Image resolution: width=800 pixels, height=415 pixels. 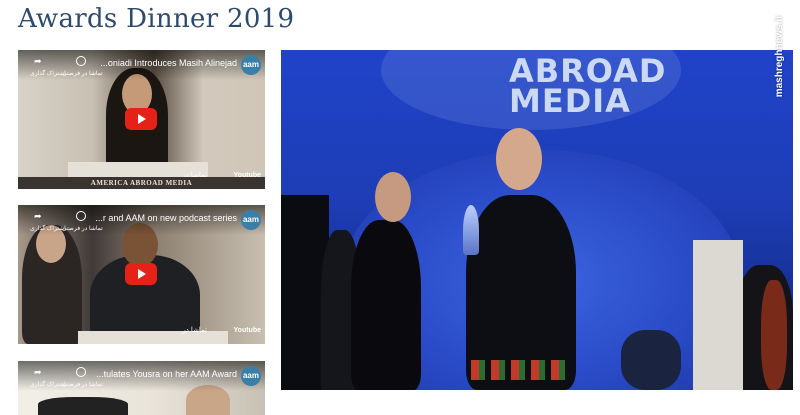 What do you see at coordinates (779, 56) in the screenshot?
I see `watermark-text: mashreghnews.ir` at bounding box center [779, 56].